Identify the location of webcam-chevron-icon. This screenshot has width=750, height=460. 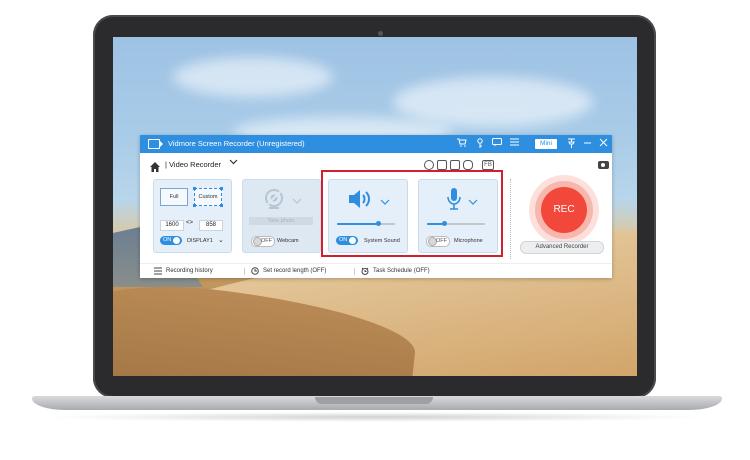
(297, 201).